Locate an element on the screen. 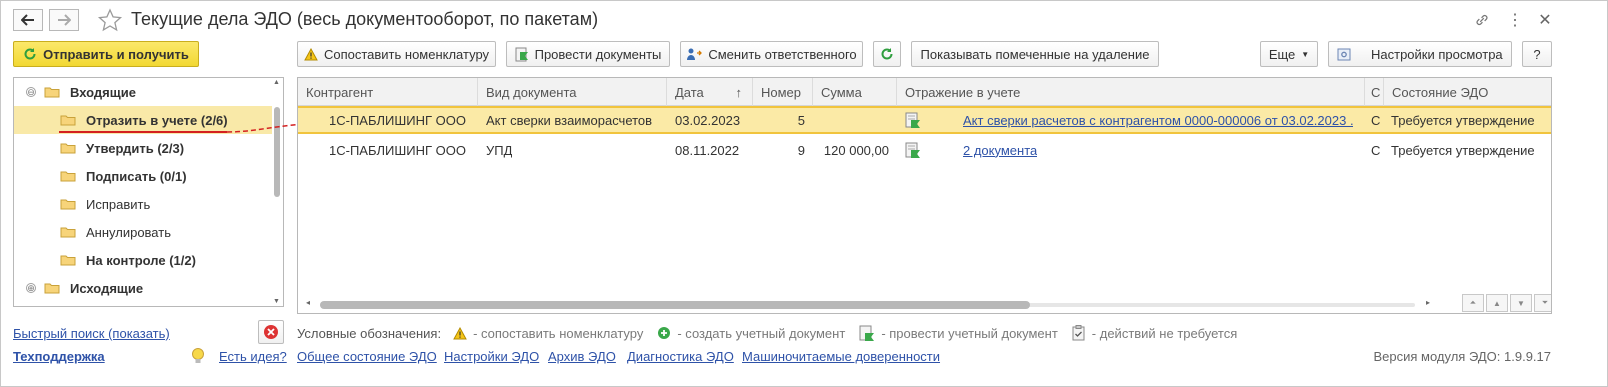  hscroll-thumb is located at coordinates (675, 305).